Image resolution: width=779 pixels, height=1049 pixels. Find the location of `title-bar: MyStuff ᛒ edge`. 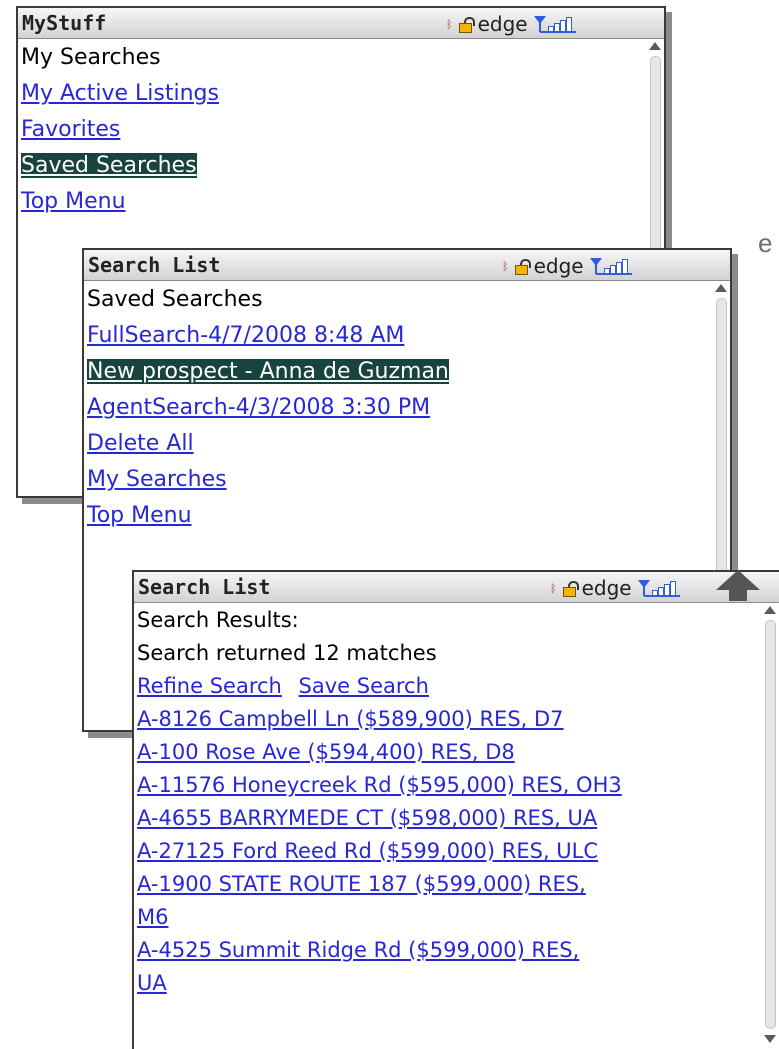

title-bar: MyStuff ᛒ edge is located at coordinates (341, 23).